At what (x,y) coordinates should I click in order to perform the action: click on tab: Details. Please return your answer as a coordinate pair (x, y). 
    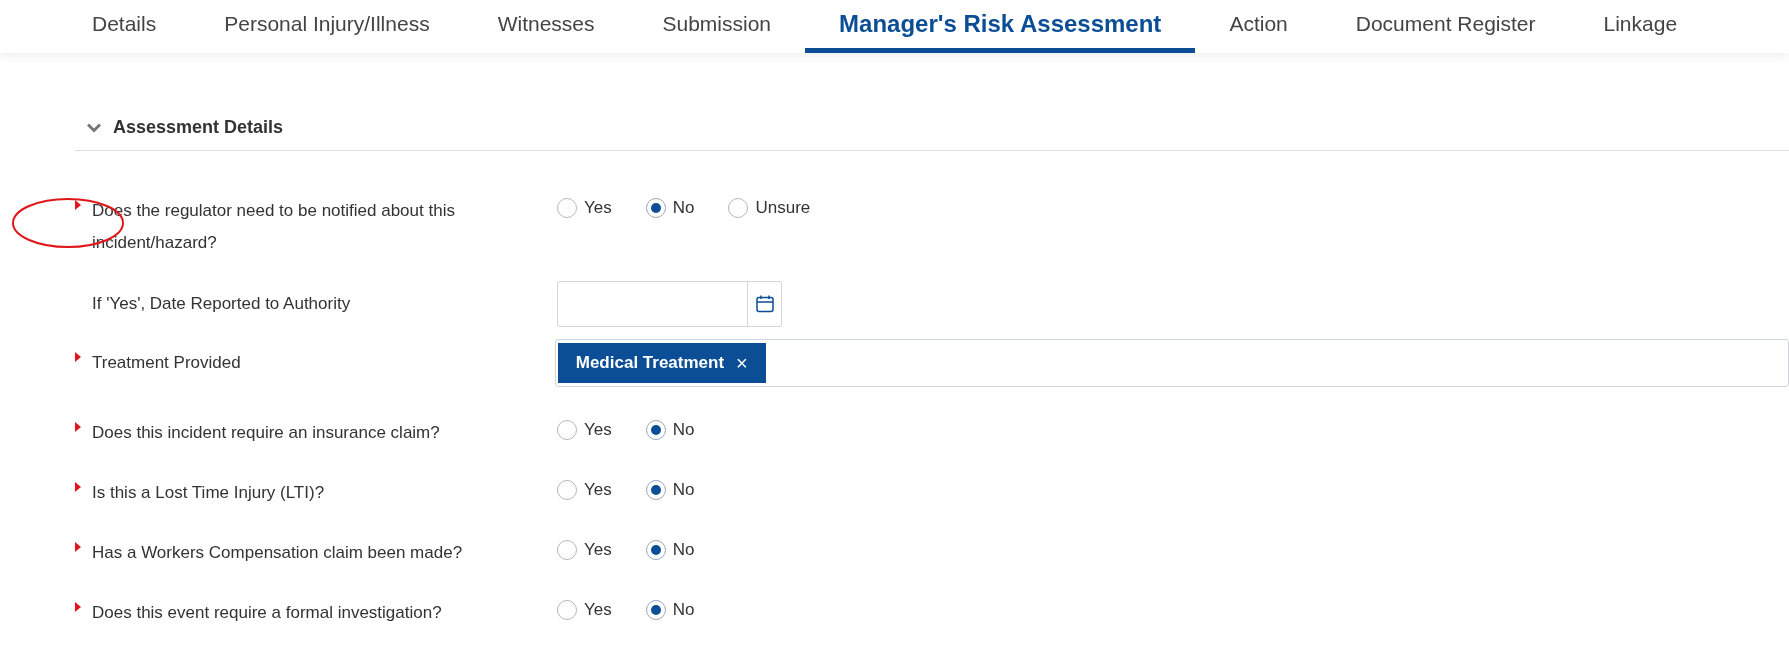
    Looking at the image, I should click on (124, 26).